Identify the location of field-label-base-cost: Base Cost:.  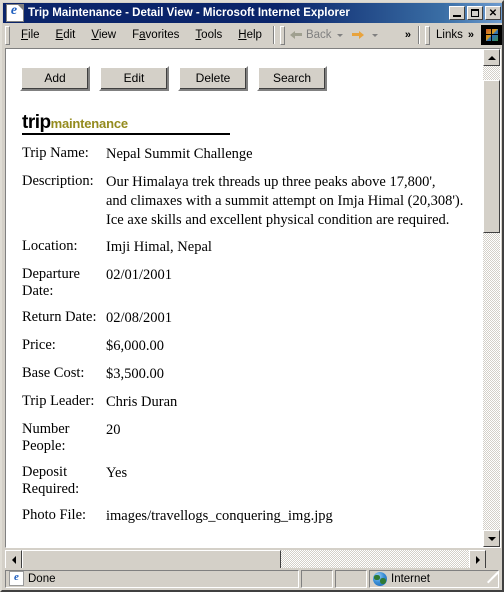
(53, 373).